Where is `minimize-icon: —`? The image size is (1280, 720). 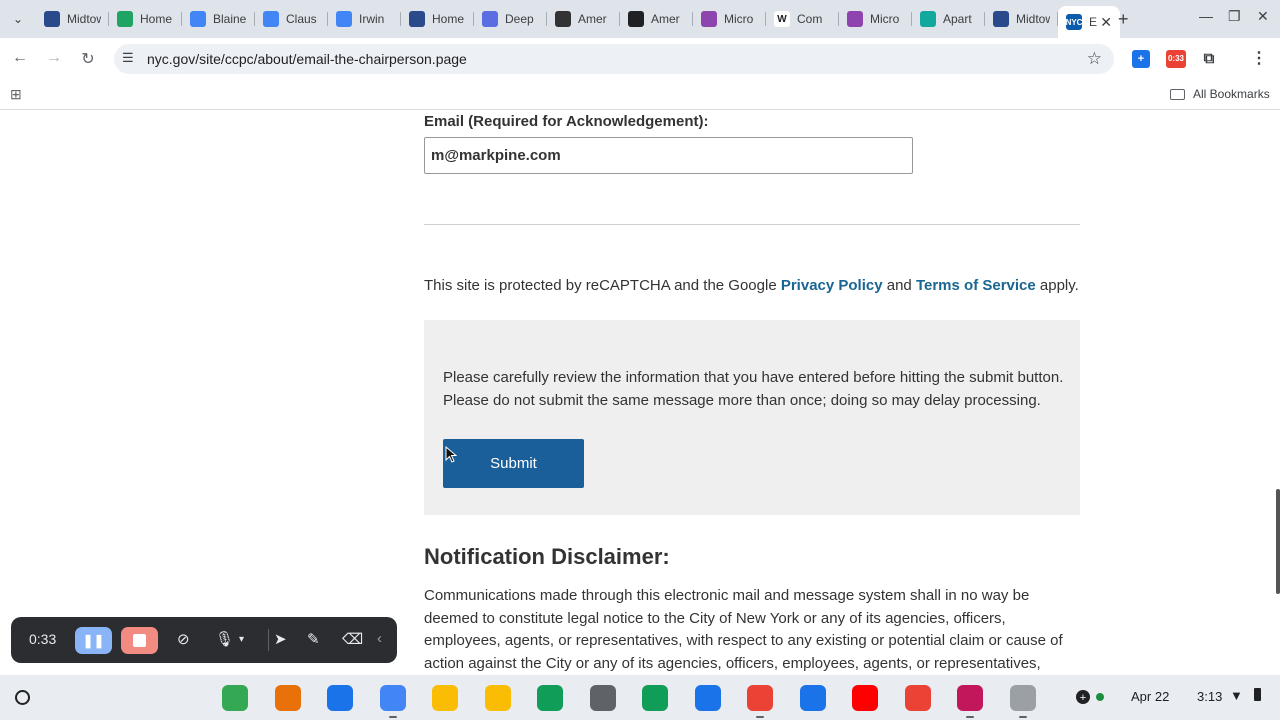
minimize-icon: — is located at coordinates (1206, 16).